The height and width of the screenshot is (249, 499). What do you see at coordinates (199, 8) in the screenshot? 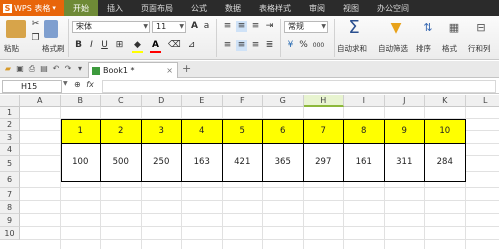
I see `tab-formulas: 公式` at bounding box center [199, 8].